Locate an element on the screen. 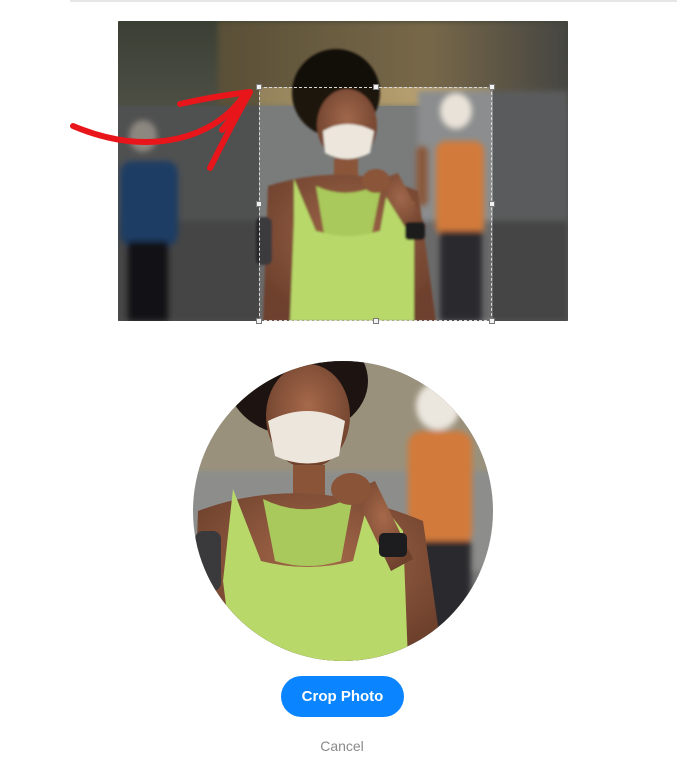 This screenshot has width=677, height=762. crop-handle-top-right is located at coordinates (492, 87).